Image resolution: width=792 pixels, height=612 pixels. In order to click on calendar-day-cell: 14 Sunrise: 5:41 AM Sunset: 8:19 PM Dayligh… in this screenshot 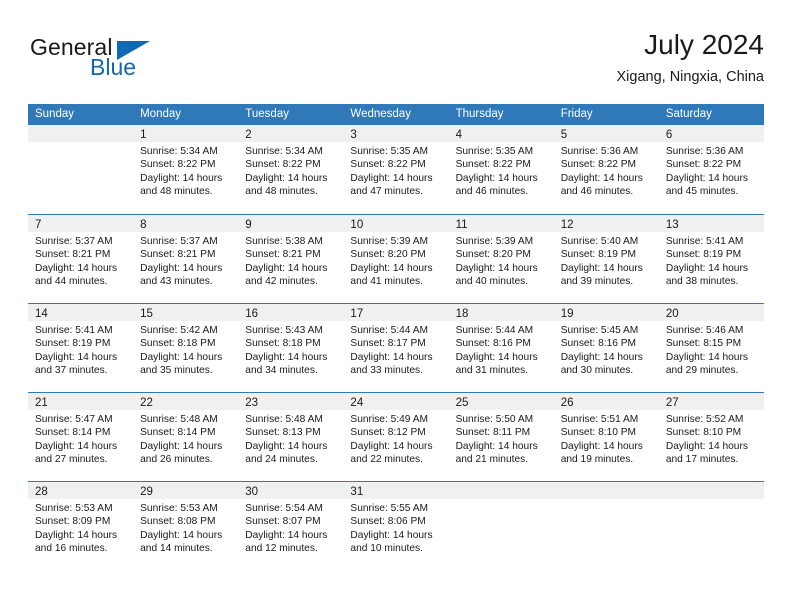, I will do `click(81, 348)`.